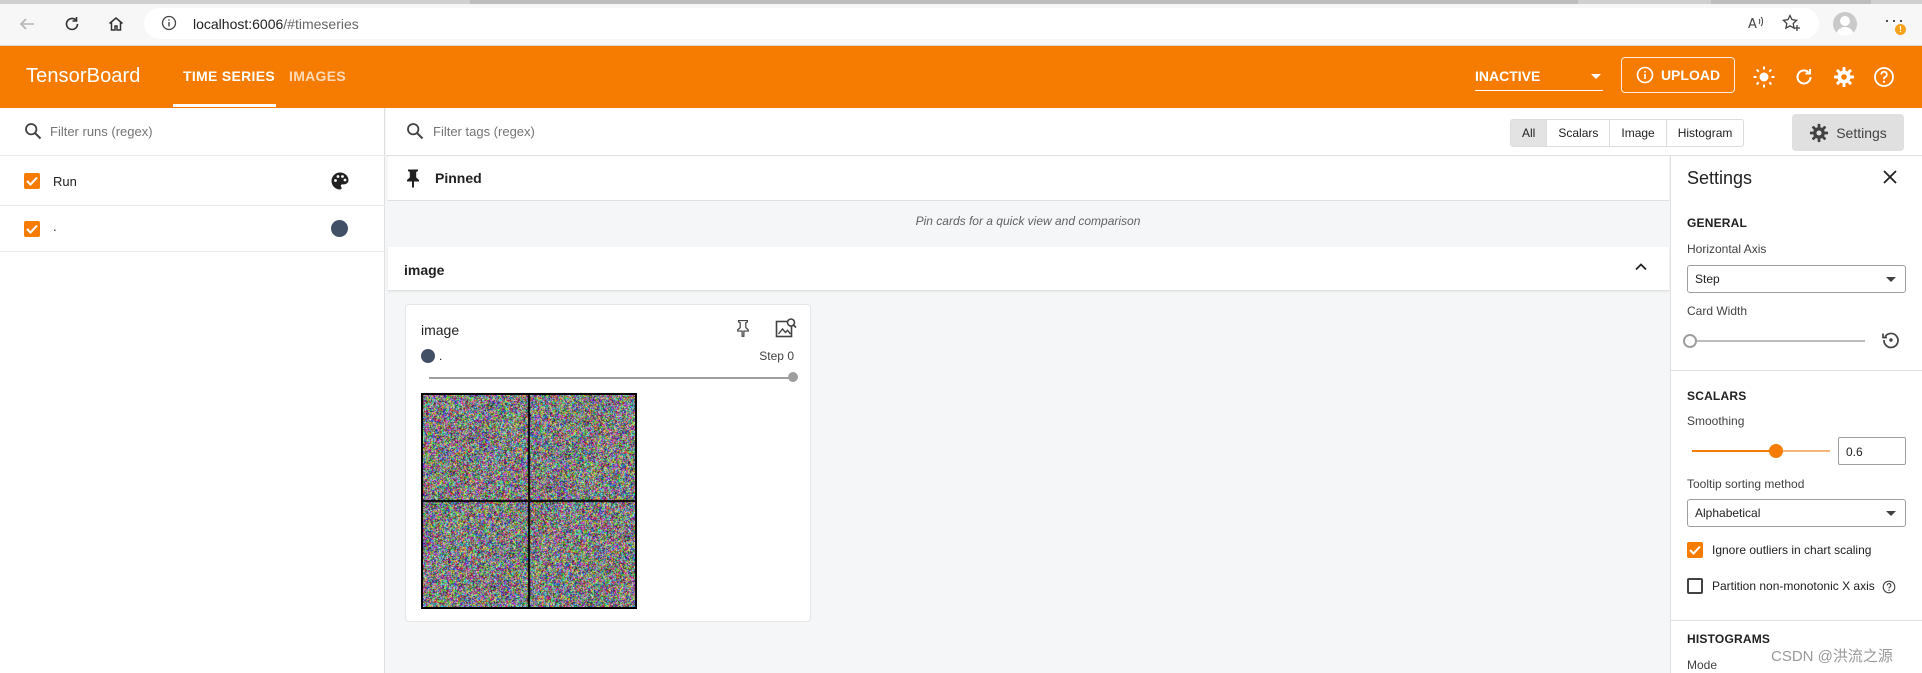 The width and height of the screenshot is (1922, 673). What do you see at coordinates (72, 24) in the screenshot?
I see `reload-button` at bounding box center [72, 24].